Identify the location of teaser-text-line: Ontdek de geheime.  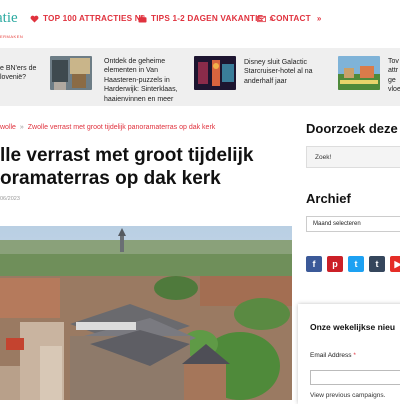
(135, 61).